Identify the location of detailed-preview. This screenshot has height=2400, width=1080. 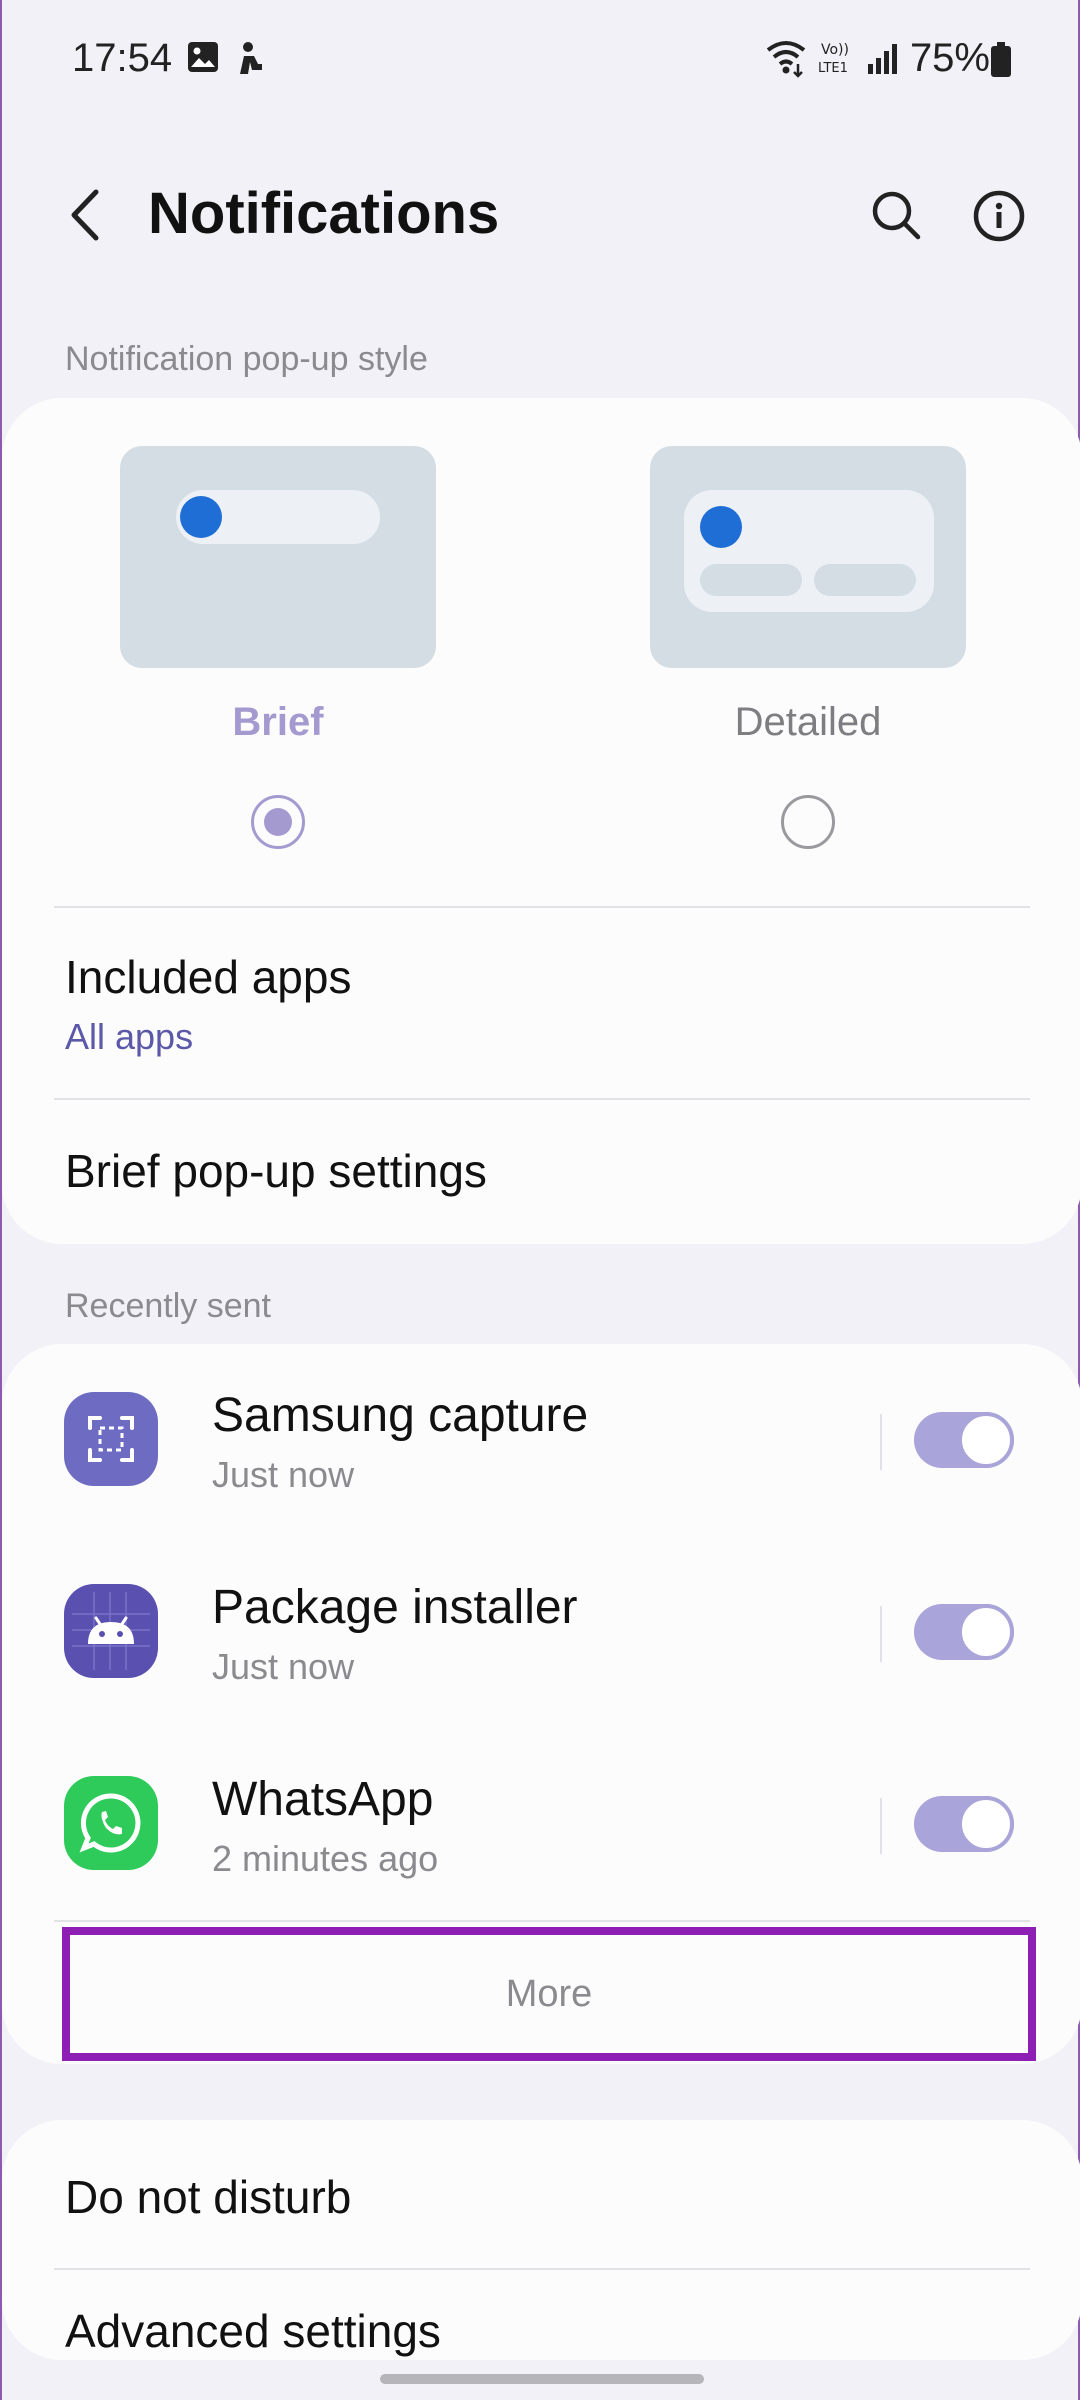
(808, 557).